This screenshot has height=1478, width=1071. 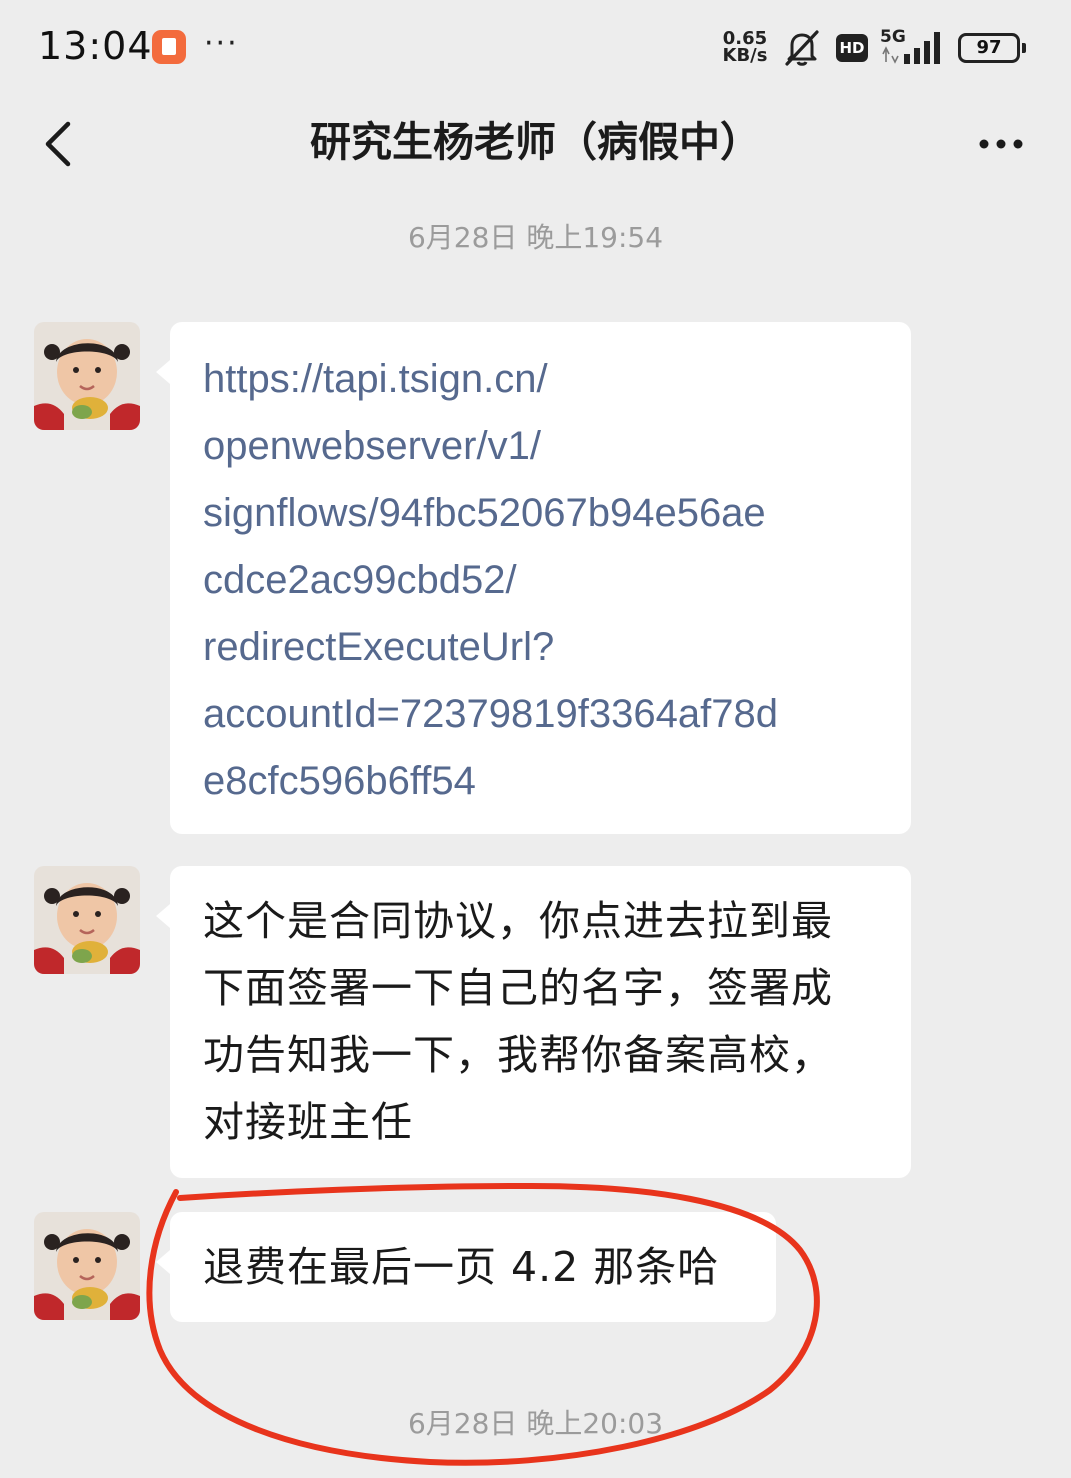 What do you see at coordinates (542, 781) in the screenshot?
I see `message-link-line: e8cfc596b6ff54` at bounding box center [542, 781].